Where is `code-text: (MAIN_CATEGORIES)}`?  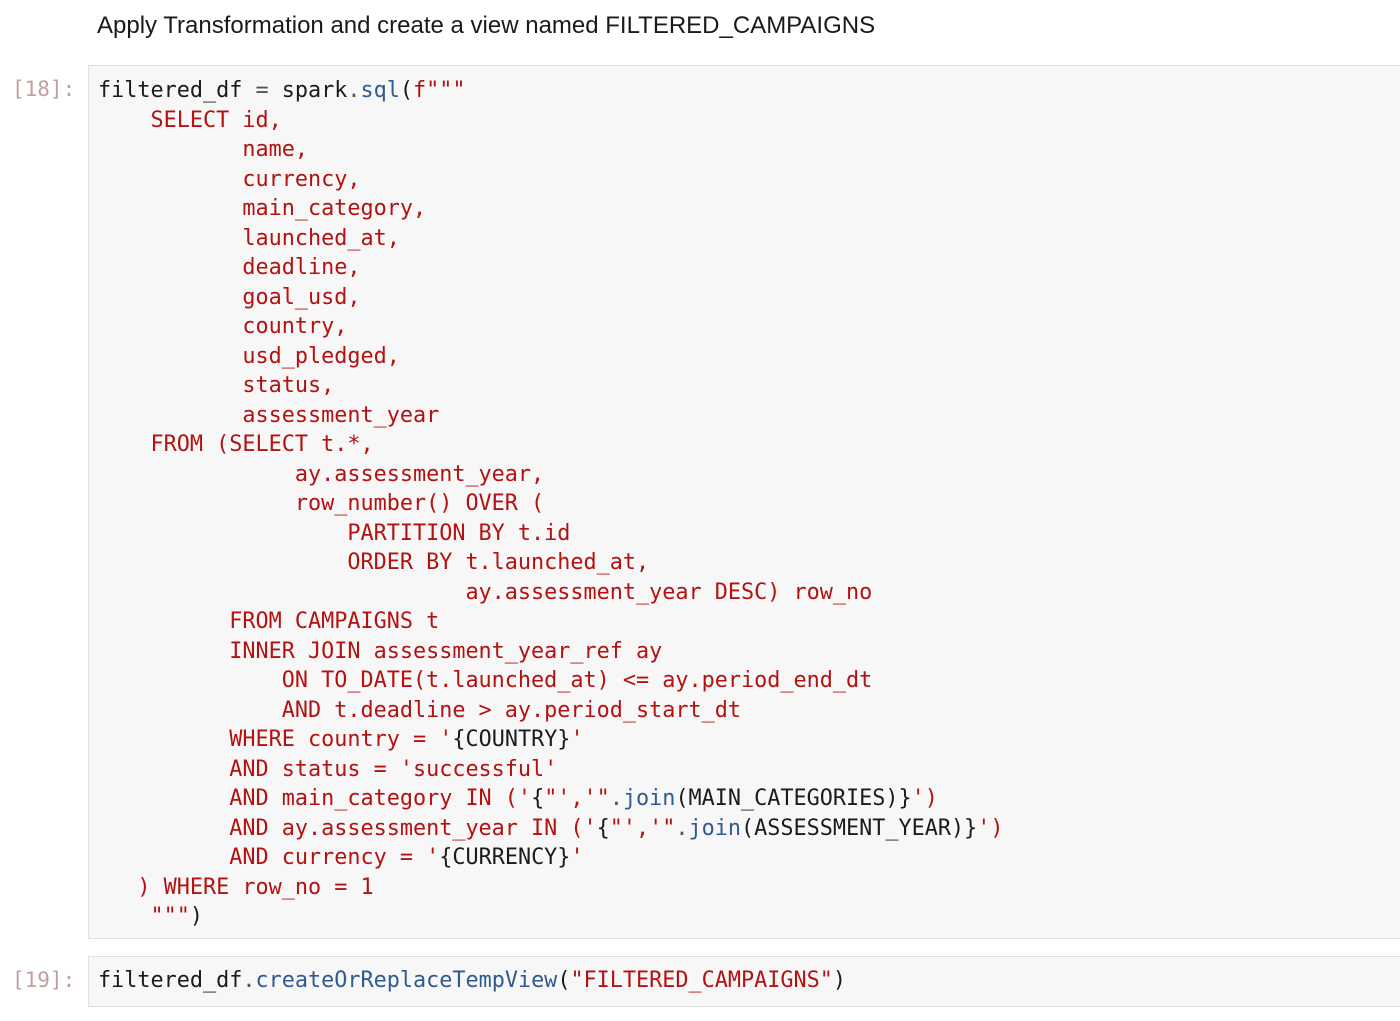
code-text: (MAIN_CATEGORIES)} is located at coordinates (793, 798).